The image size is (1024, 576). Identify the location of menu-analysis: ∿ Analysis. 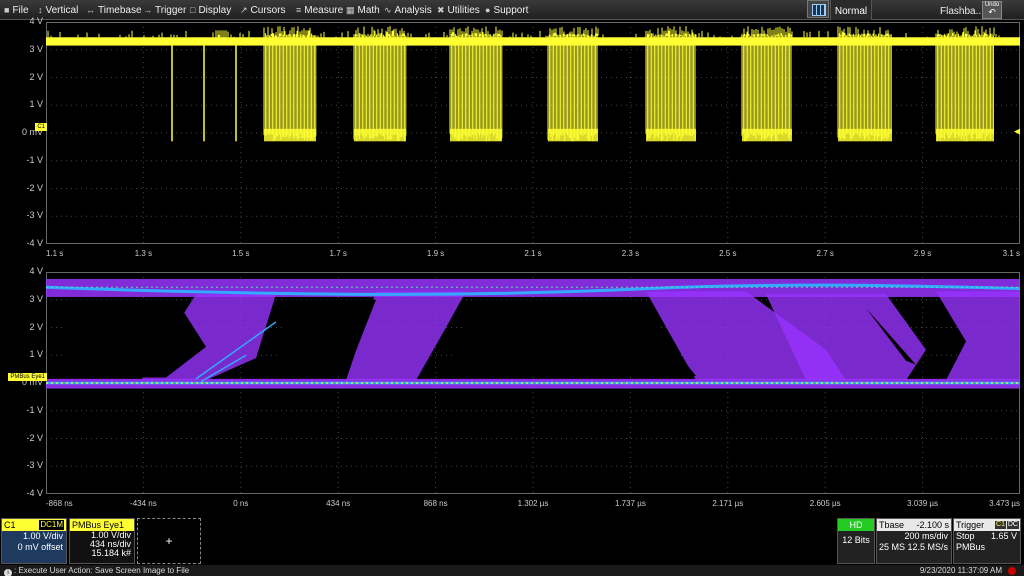
(408, 10).